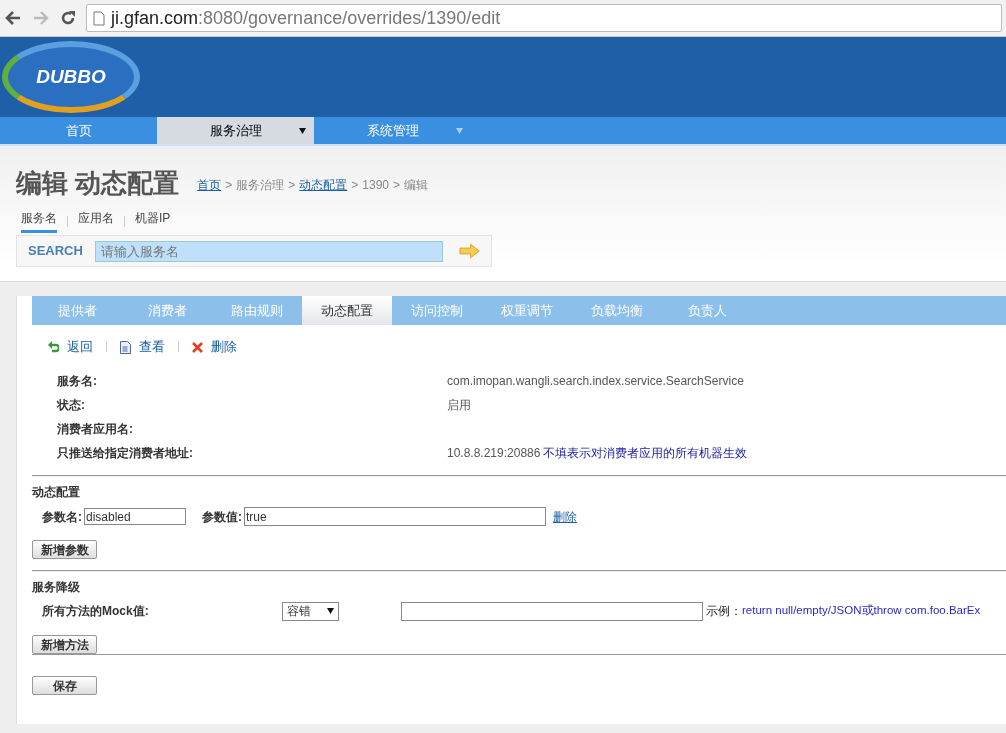  Describe the element at coordinates (135, 516) in the screenshot. I see `parameter-name-field: disabled` at that location.